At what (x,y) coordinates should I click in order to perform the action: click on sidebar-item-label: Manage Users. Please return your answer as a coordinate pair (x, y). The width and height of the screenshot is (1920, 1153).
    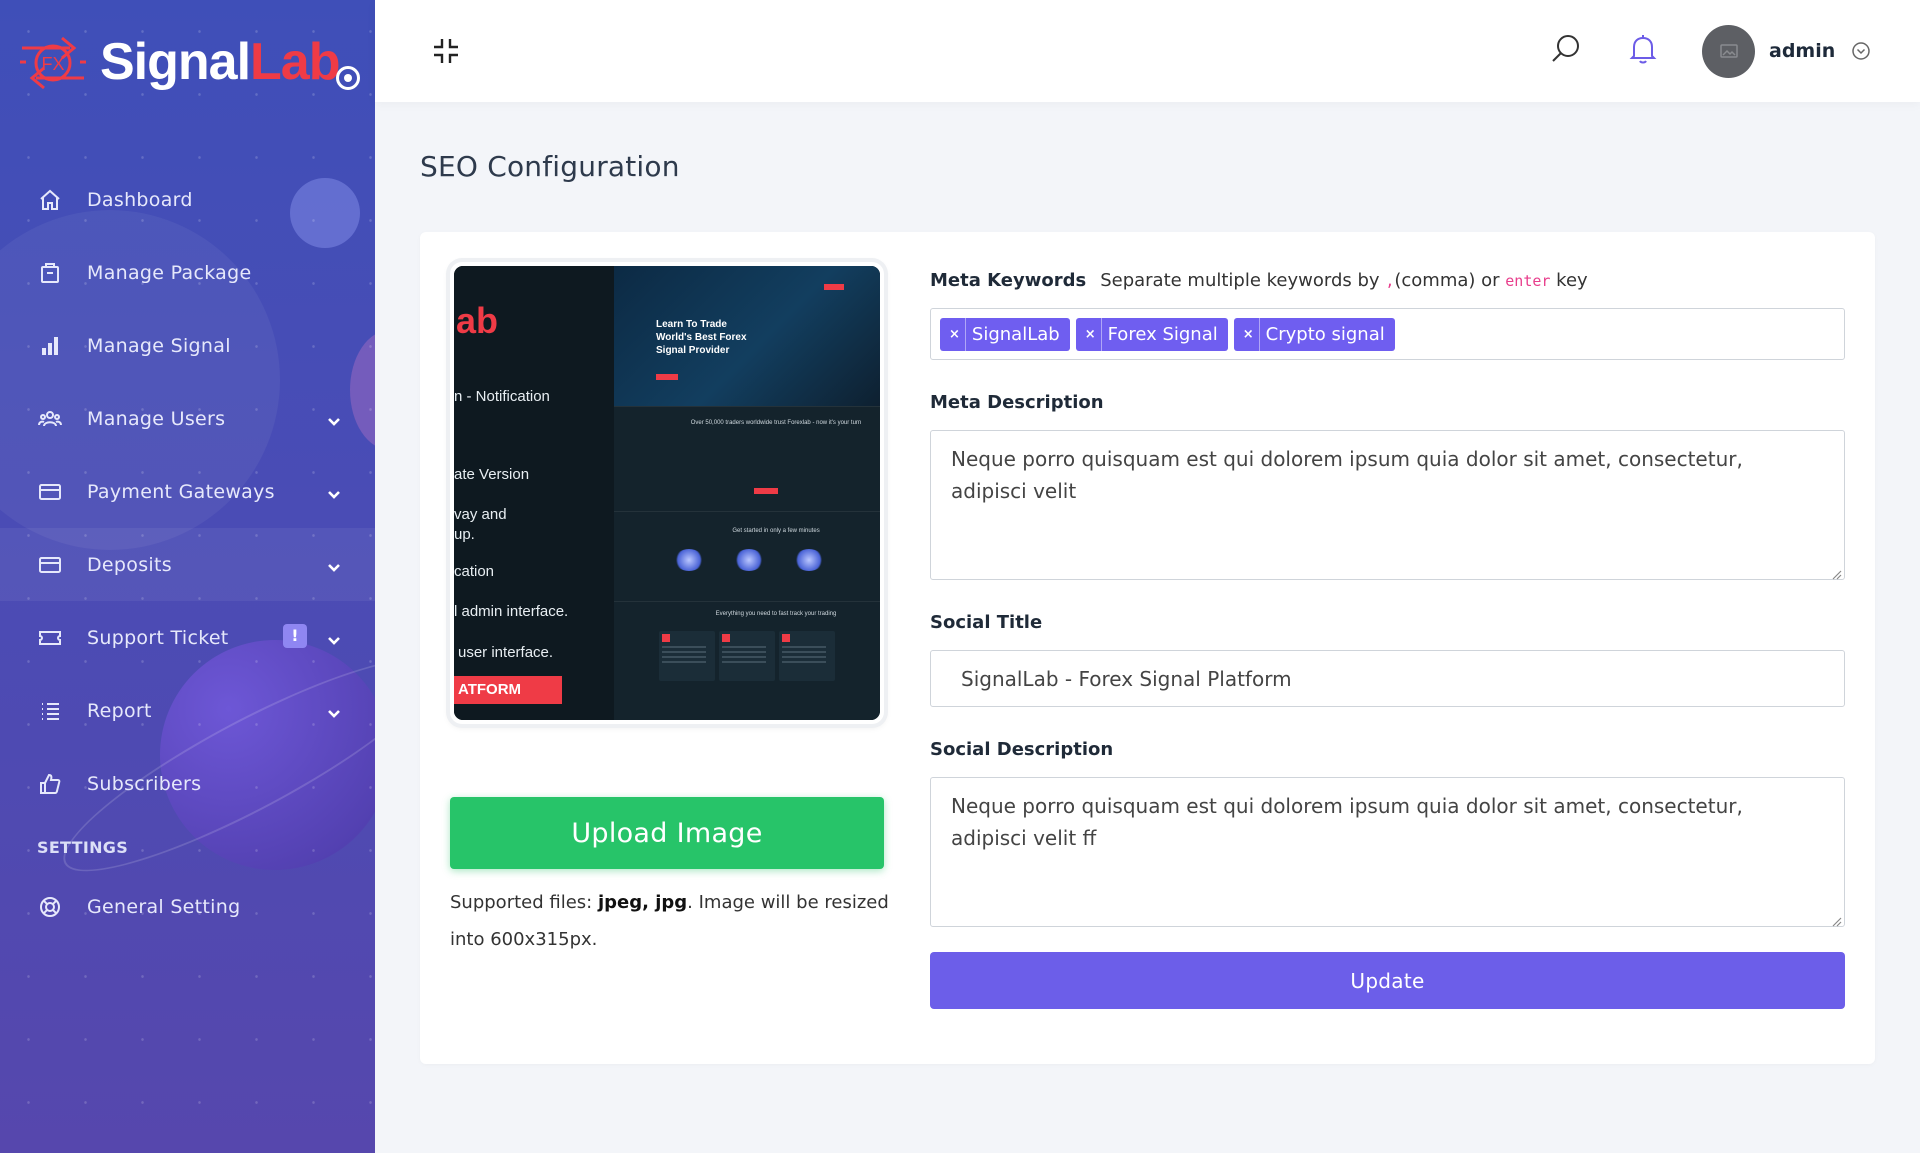
    Looking at the image, I should click on (156, 418).